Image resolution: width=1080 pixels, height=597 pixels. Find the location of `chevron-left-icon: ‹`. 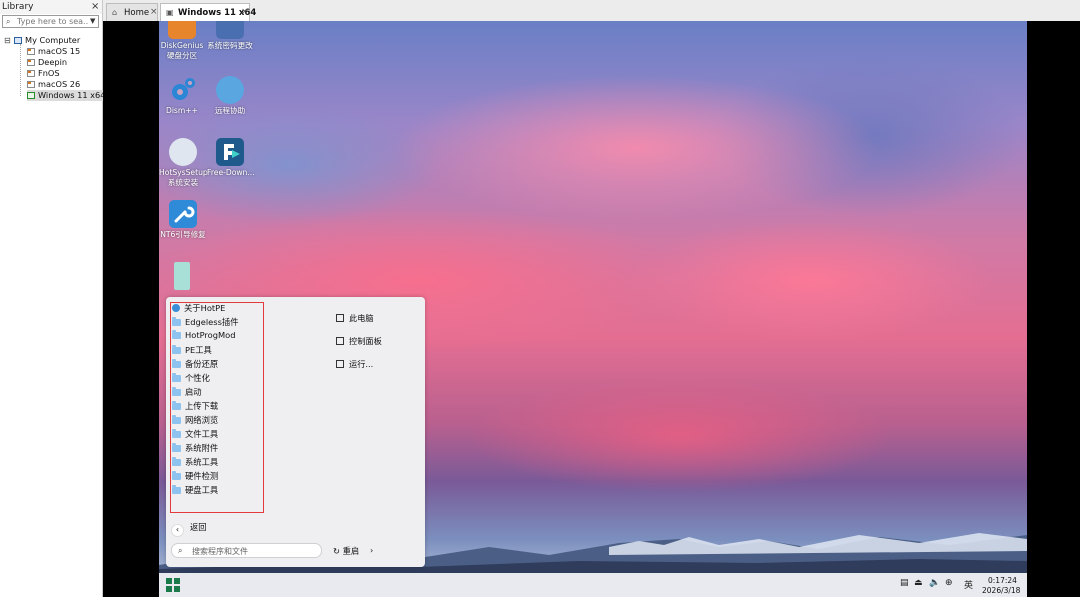

chevron-left-icon: ‹ is located at coordinates (177, 530).